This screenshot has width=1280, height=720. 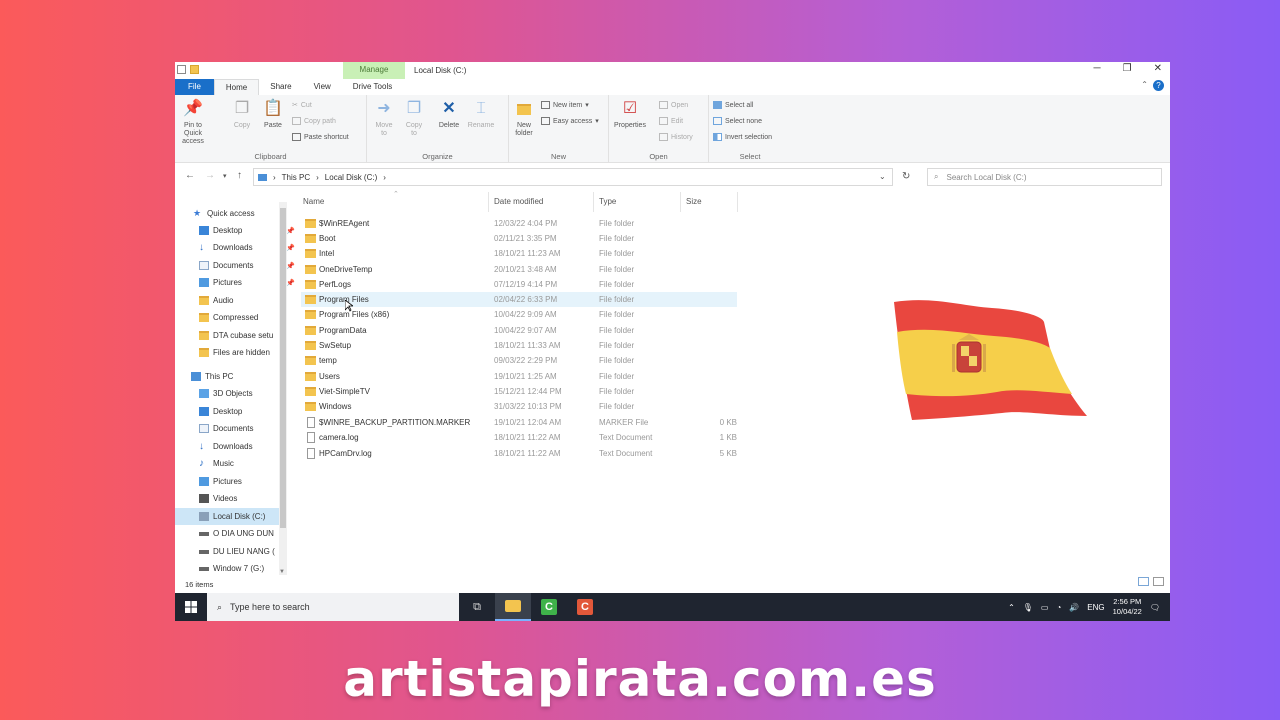 What do you see at coordinates (607, 201) in the screenshot?
I see `column-type: Type` at bounding box center [607, 201].